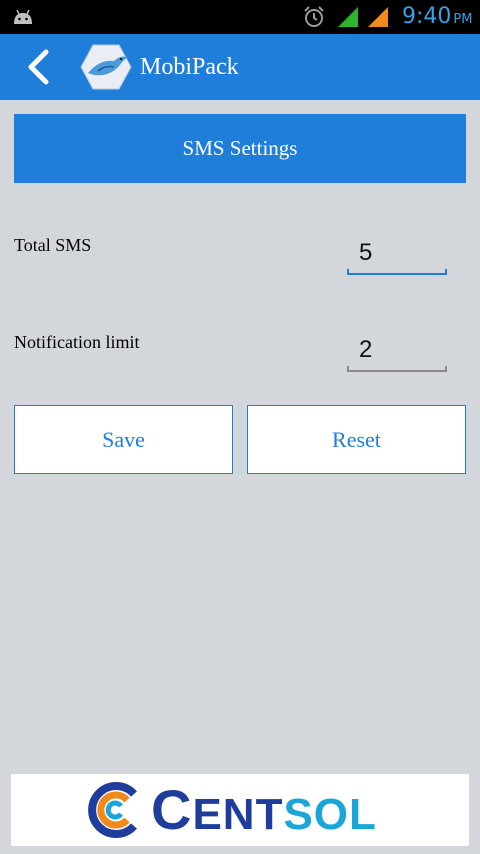  I want to click on app-title: MobiPack, so click(189, 67).